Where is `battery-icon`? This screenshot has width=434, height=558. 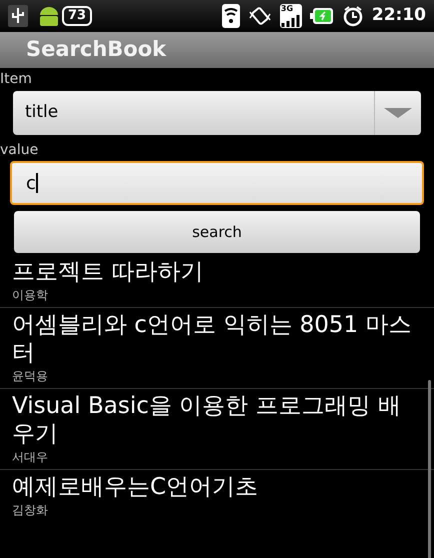 battery-icon is located at coordinates (322, 16).